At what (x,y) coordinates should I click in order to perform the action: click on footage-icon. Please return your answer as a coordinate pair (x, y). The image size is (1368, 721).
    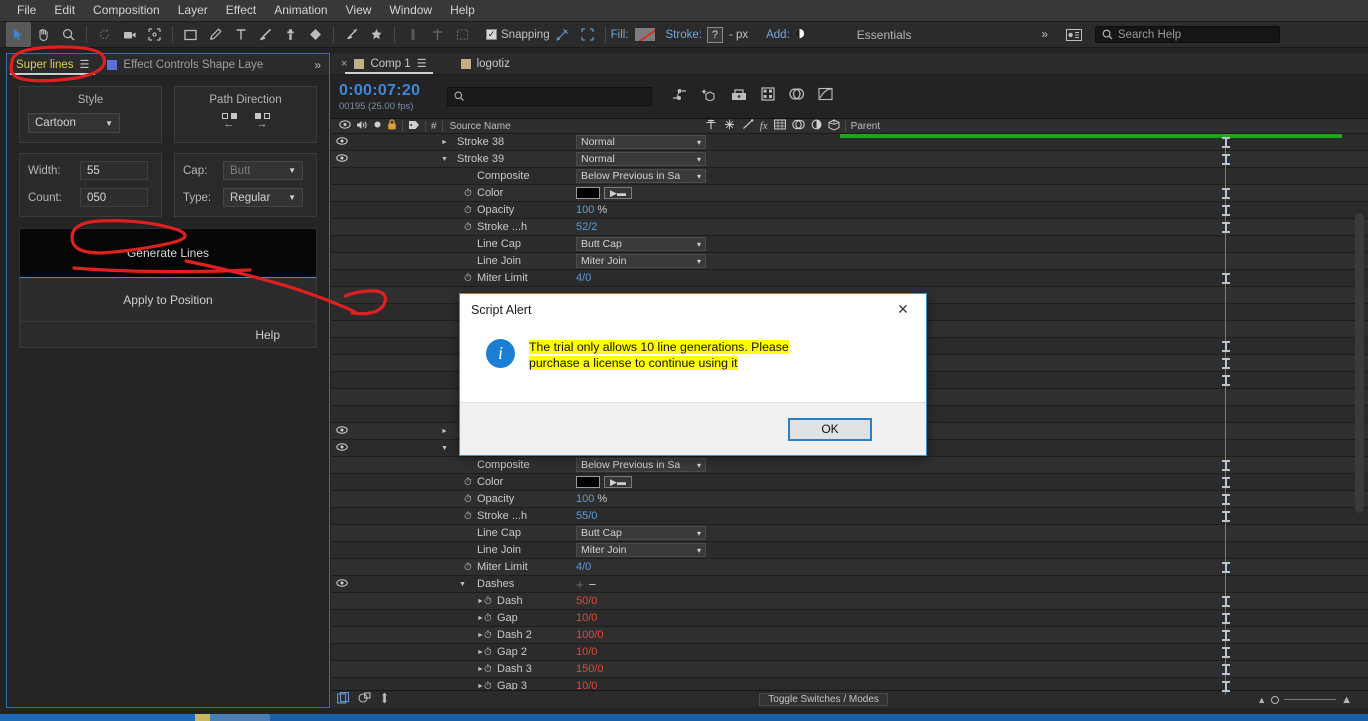
    Looking at the image, I should click on (768, 96).